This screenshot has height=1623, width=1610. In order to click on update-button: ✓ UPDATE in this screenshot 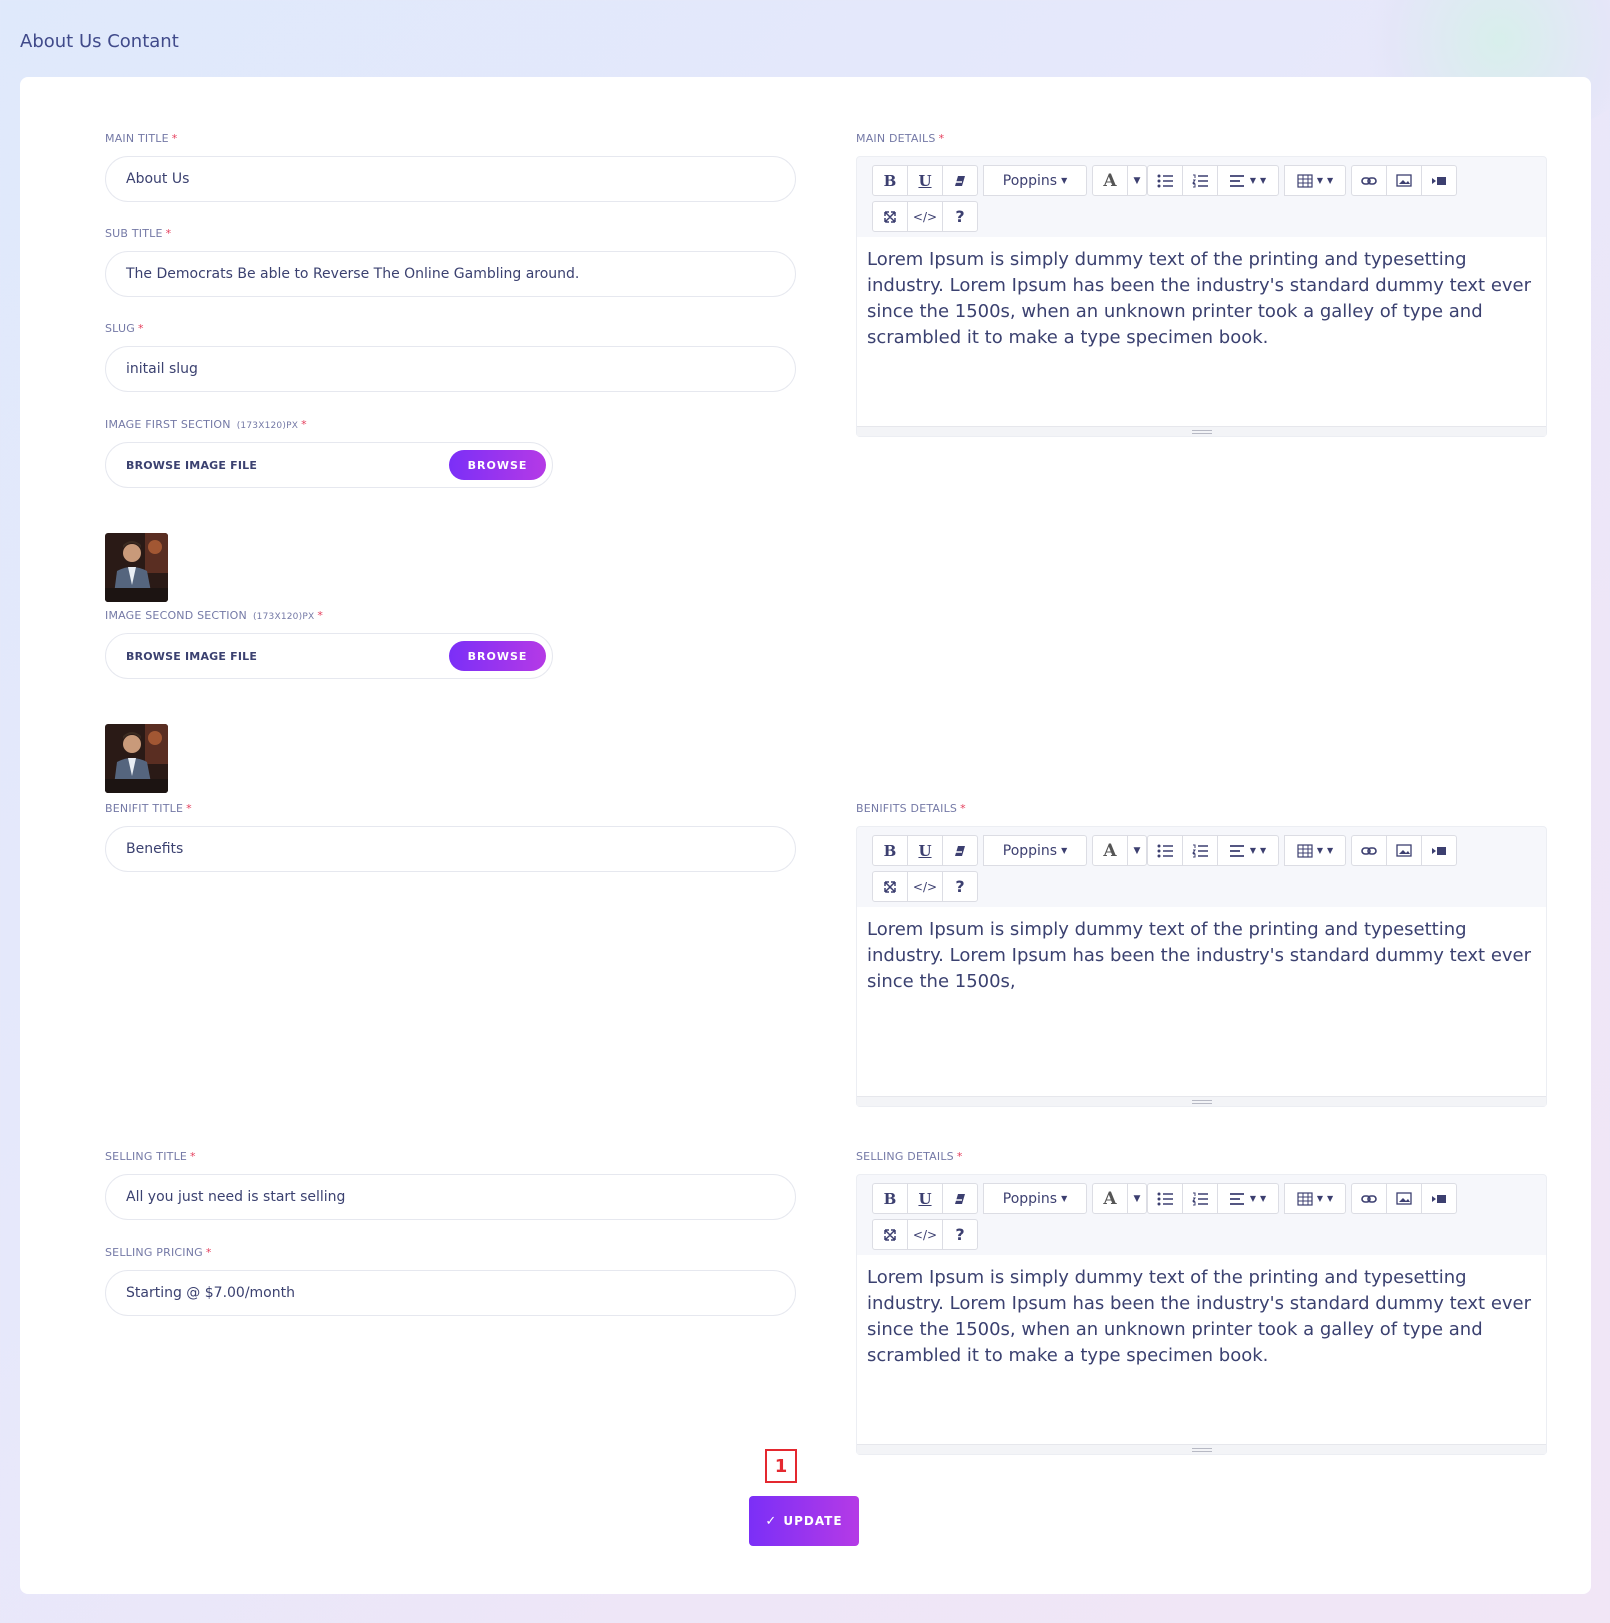, I will do `click(804, 1521)`.